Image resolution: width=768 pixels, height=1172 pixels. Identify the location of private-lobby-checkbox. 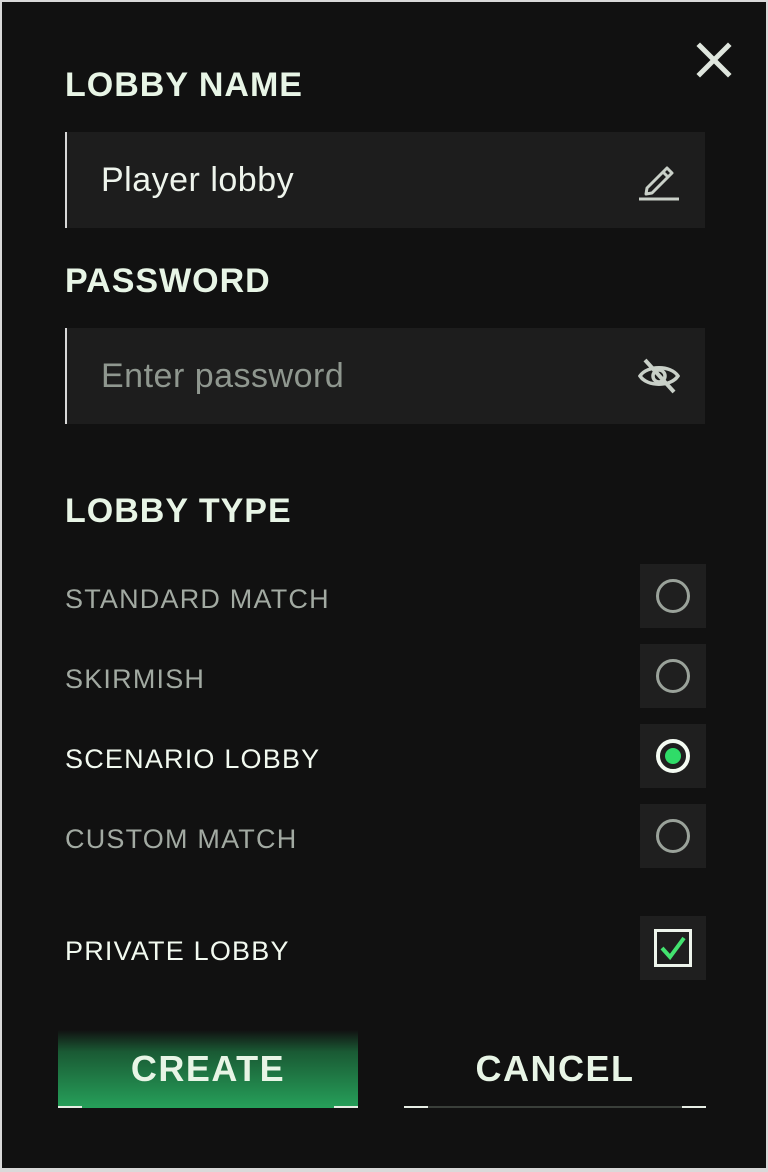
(673, 948).